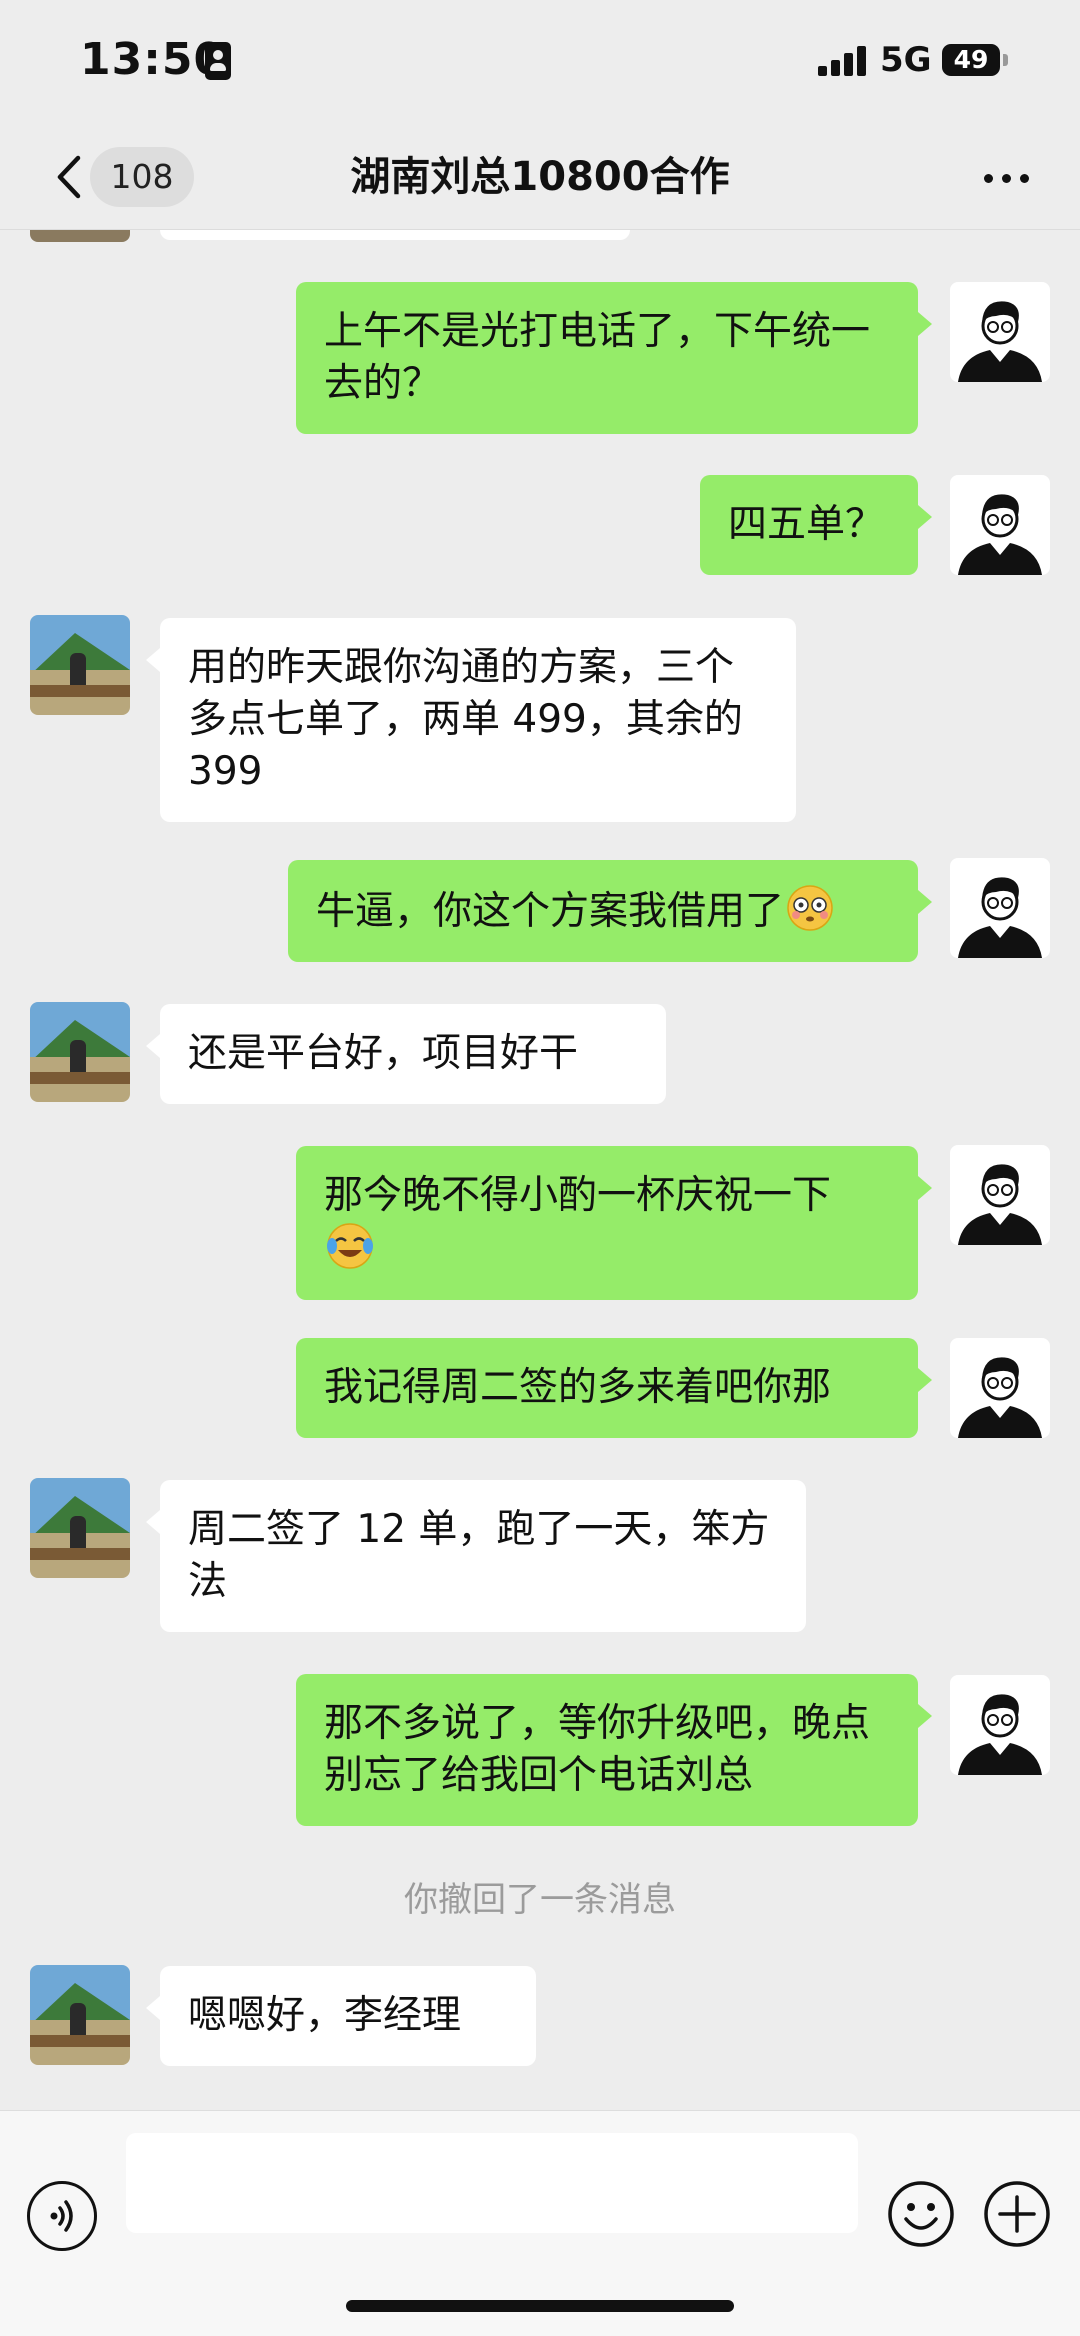  I want to click on emoji-button, so click(921, 2214).